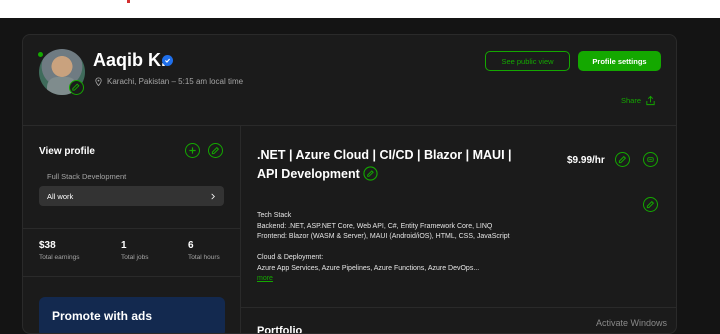 This screenshot has height=334, width=720. I want to click on verified-badge-icon, so click(167, 60).